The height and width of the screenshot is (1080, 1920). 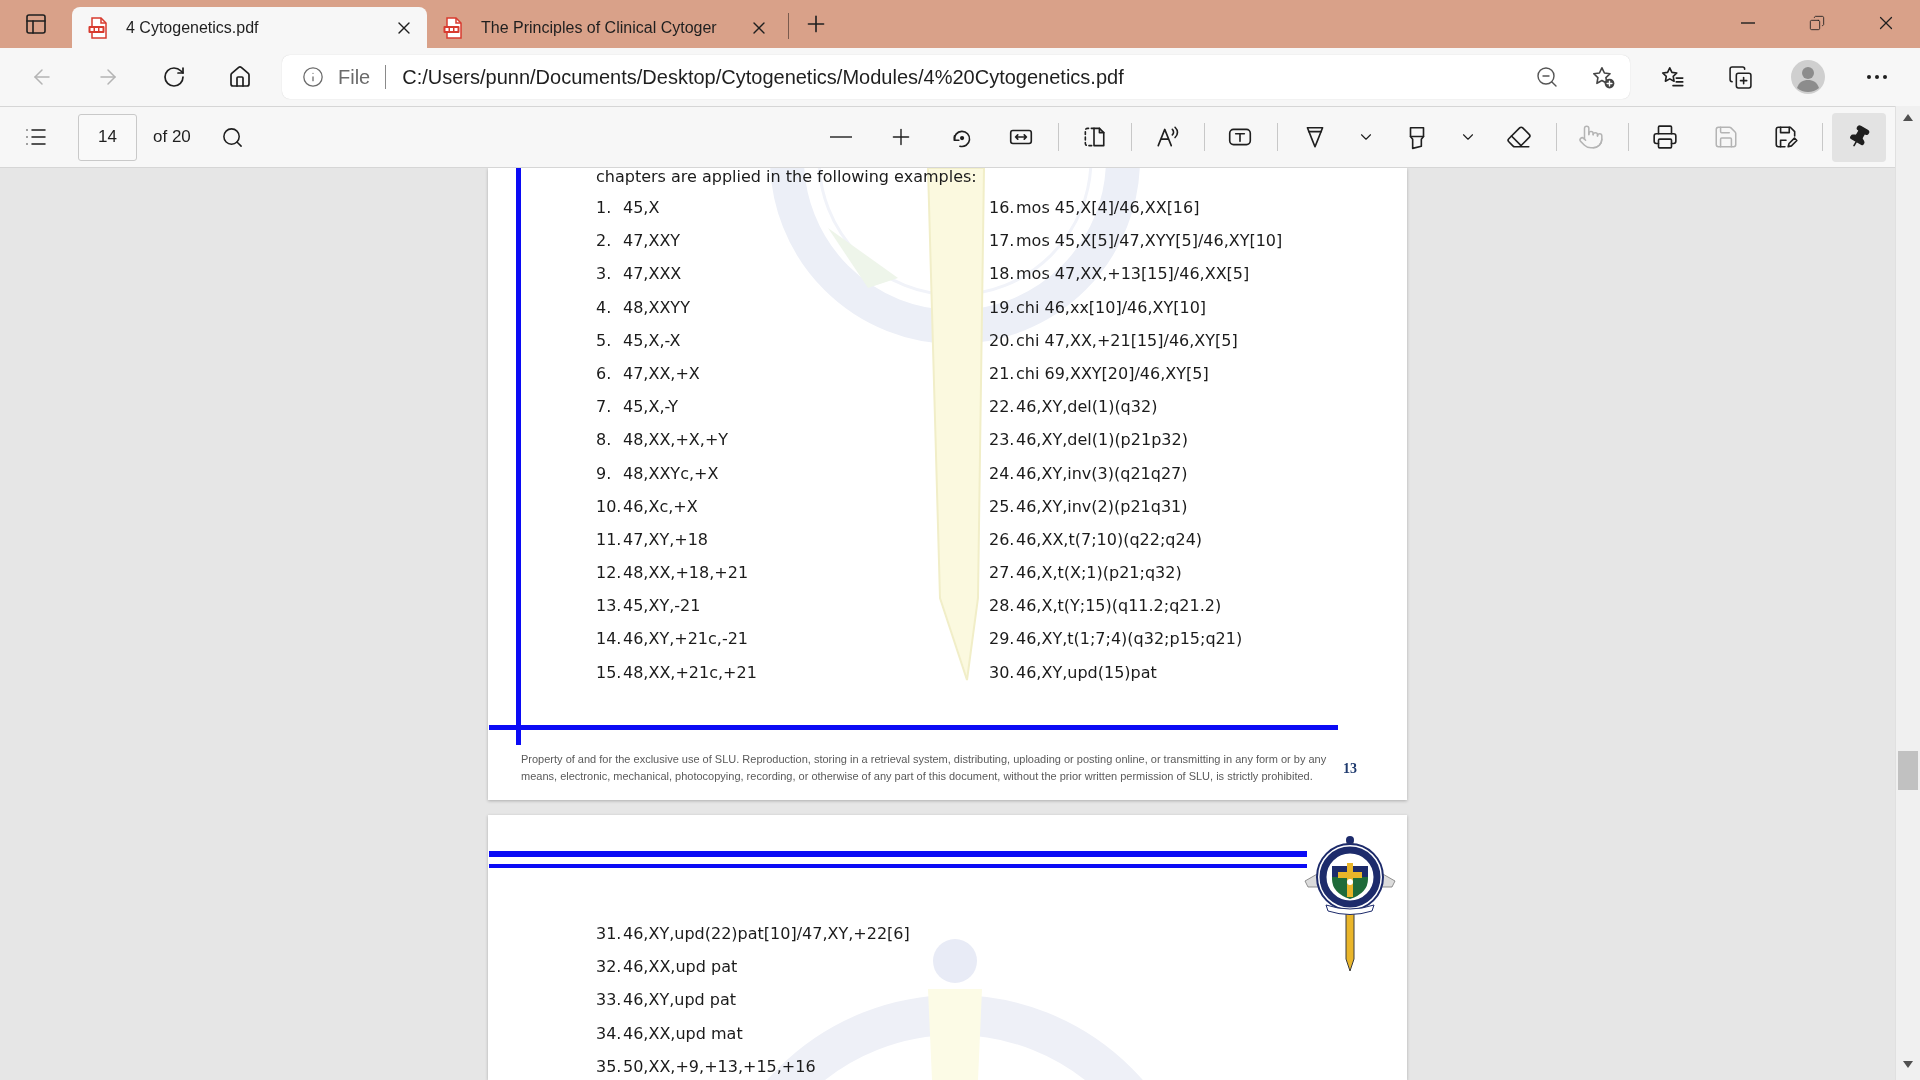 What do you see at coordinates (240, 77) in the screenshot?
I see `home-icon` at bounding box center [240, 77].